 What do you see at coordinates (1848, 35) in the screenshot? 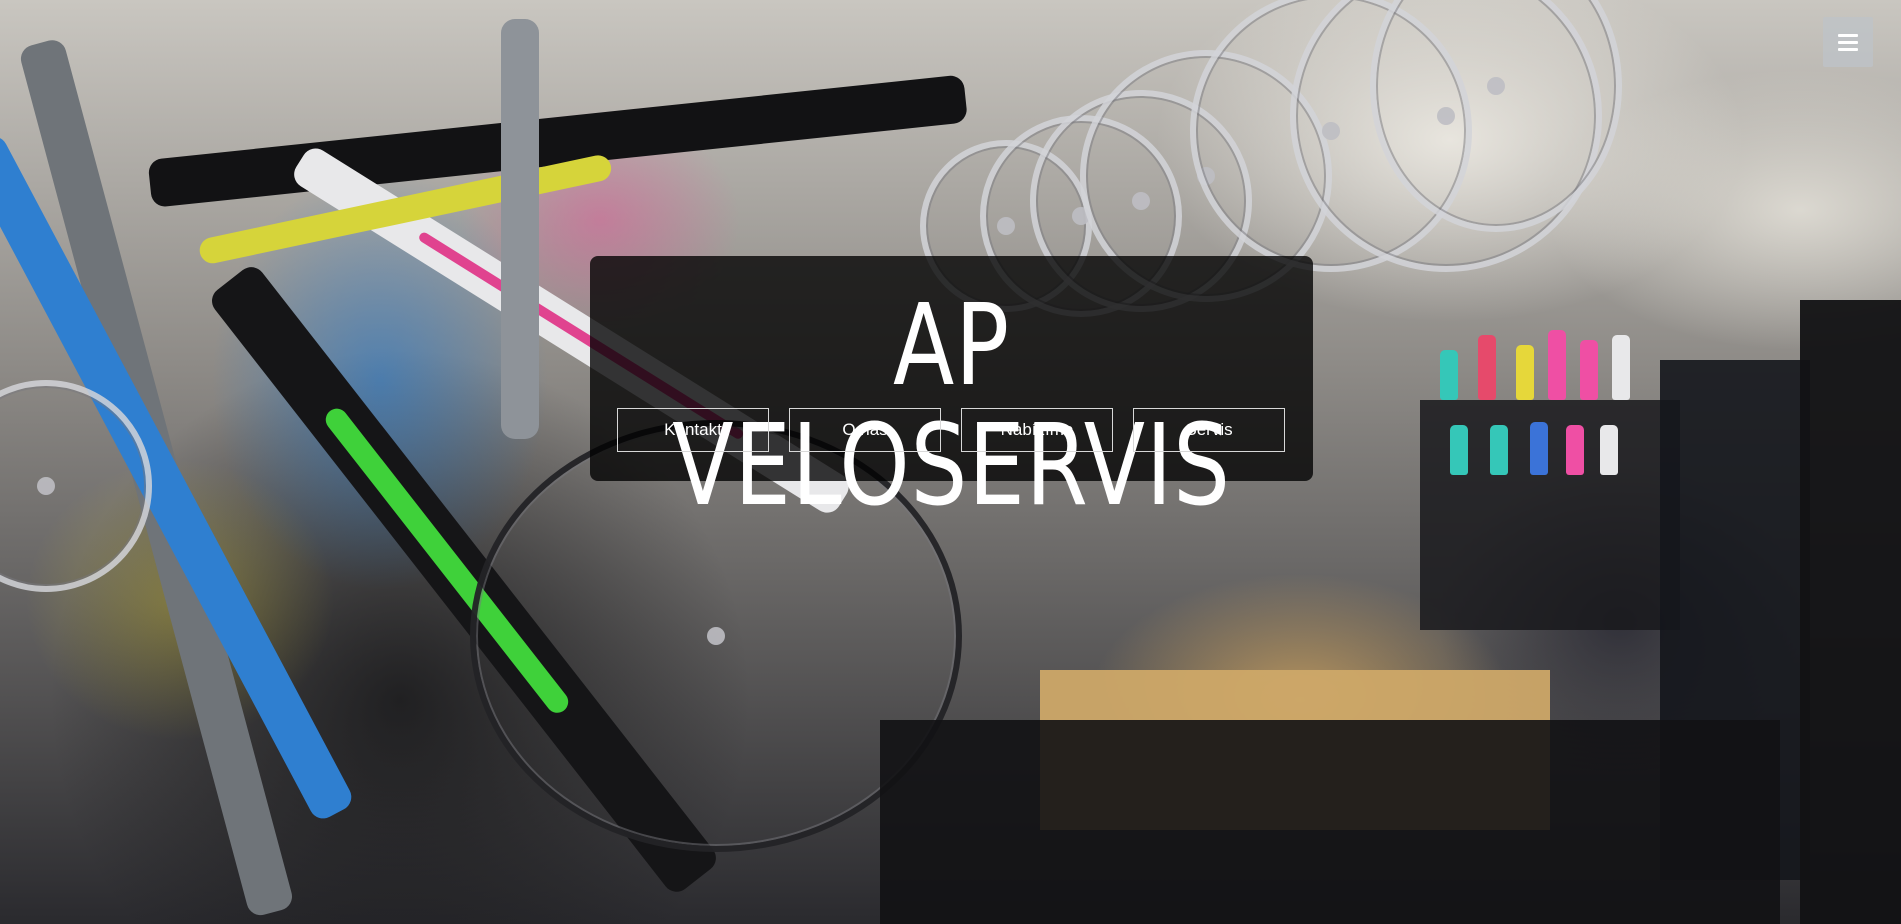
I see `hamburger-menu-icon` at bounding box center [1848, 35].